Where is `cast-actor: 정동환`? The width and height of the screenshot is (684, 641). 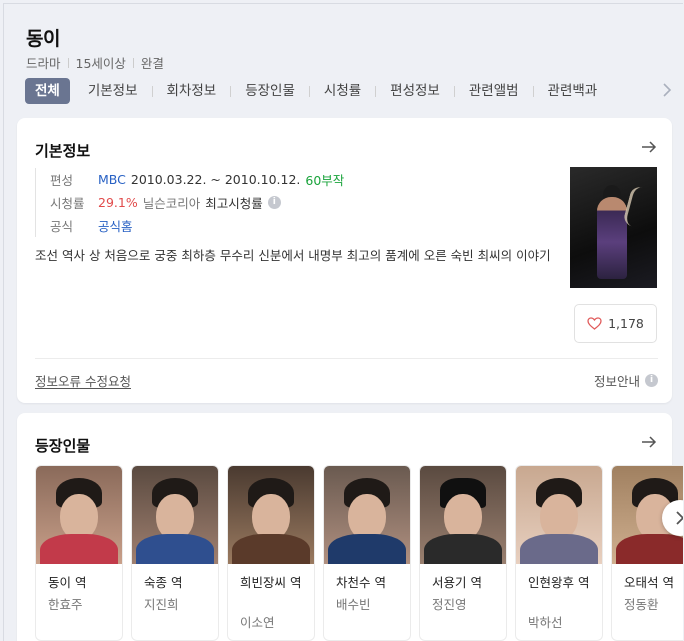 cast-actor: 정동환 is located at coordinates (641, 604).